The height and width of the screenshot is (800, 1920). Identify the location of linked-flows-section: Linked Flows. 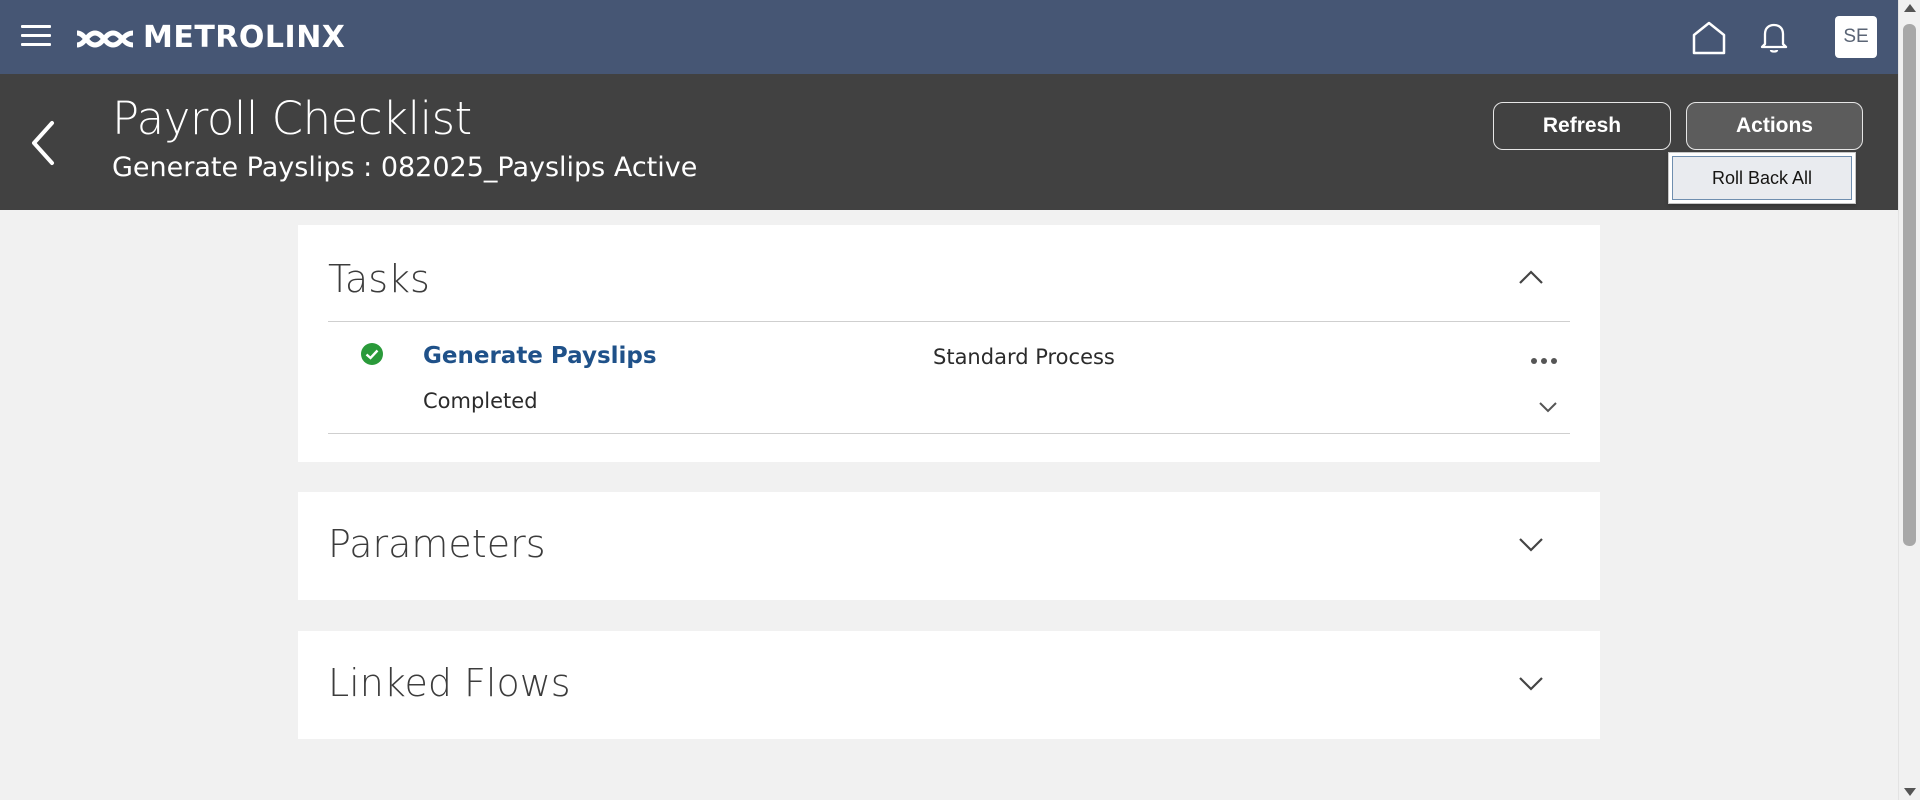
(949, 685).